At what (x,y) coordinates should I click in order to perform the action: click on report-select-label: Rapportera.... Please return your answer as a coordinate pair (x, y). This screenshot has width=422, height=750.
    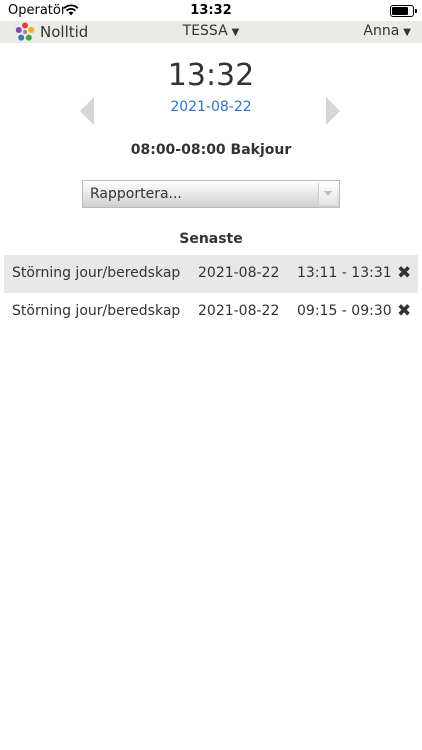
    Looking at the image, I should click on (136, 194).